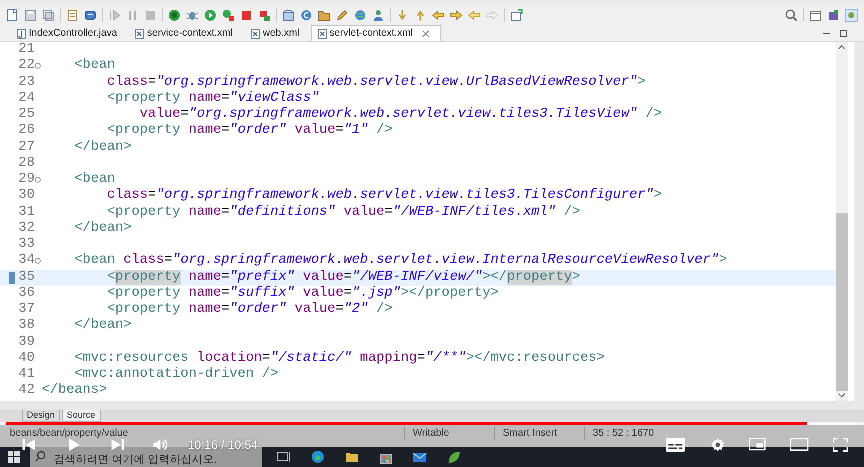 The width and height of the screenshot is (864, 467). I want to click on terminal-icon, so click(90, 15).